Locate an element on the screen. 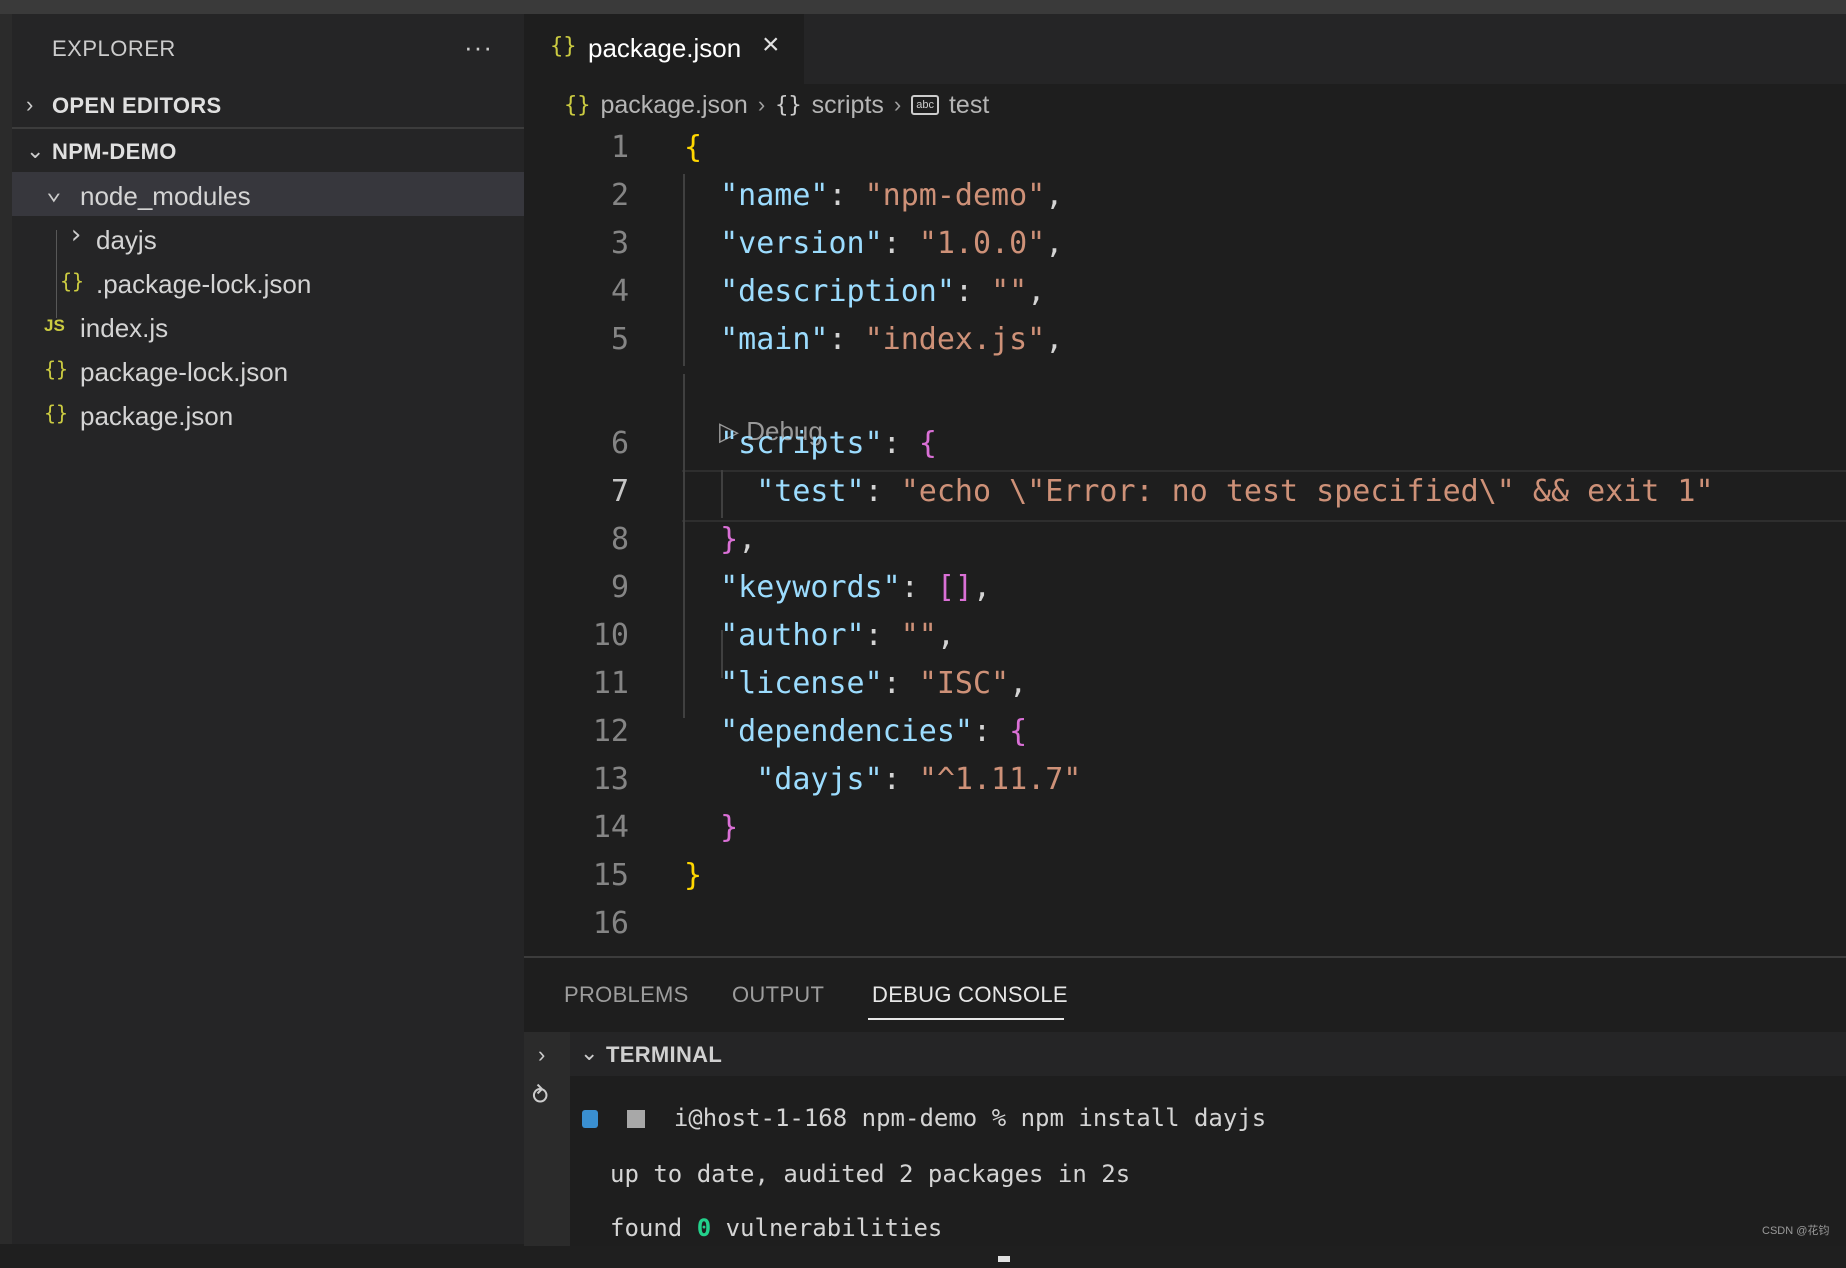 The width and height of the screenshot is (1846, 1268). close-icon: × is located at coordinates (771, 45).